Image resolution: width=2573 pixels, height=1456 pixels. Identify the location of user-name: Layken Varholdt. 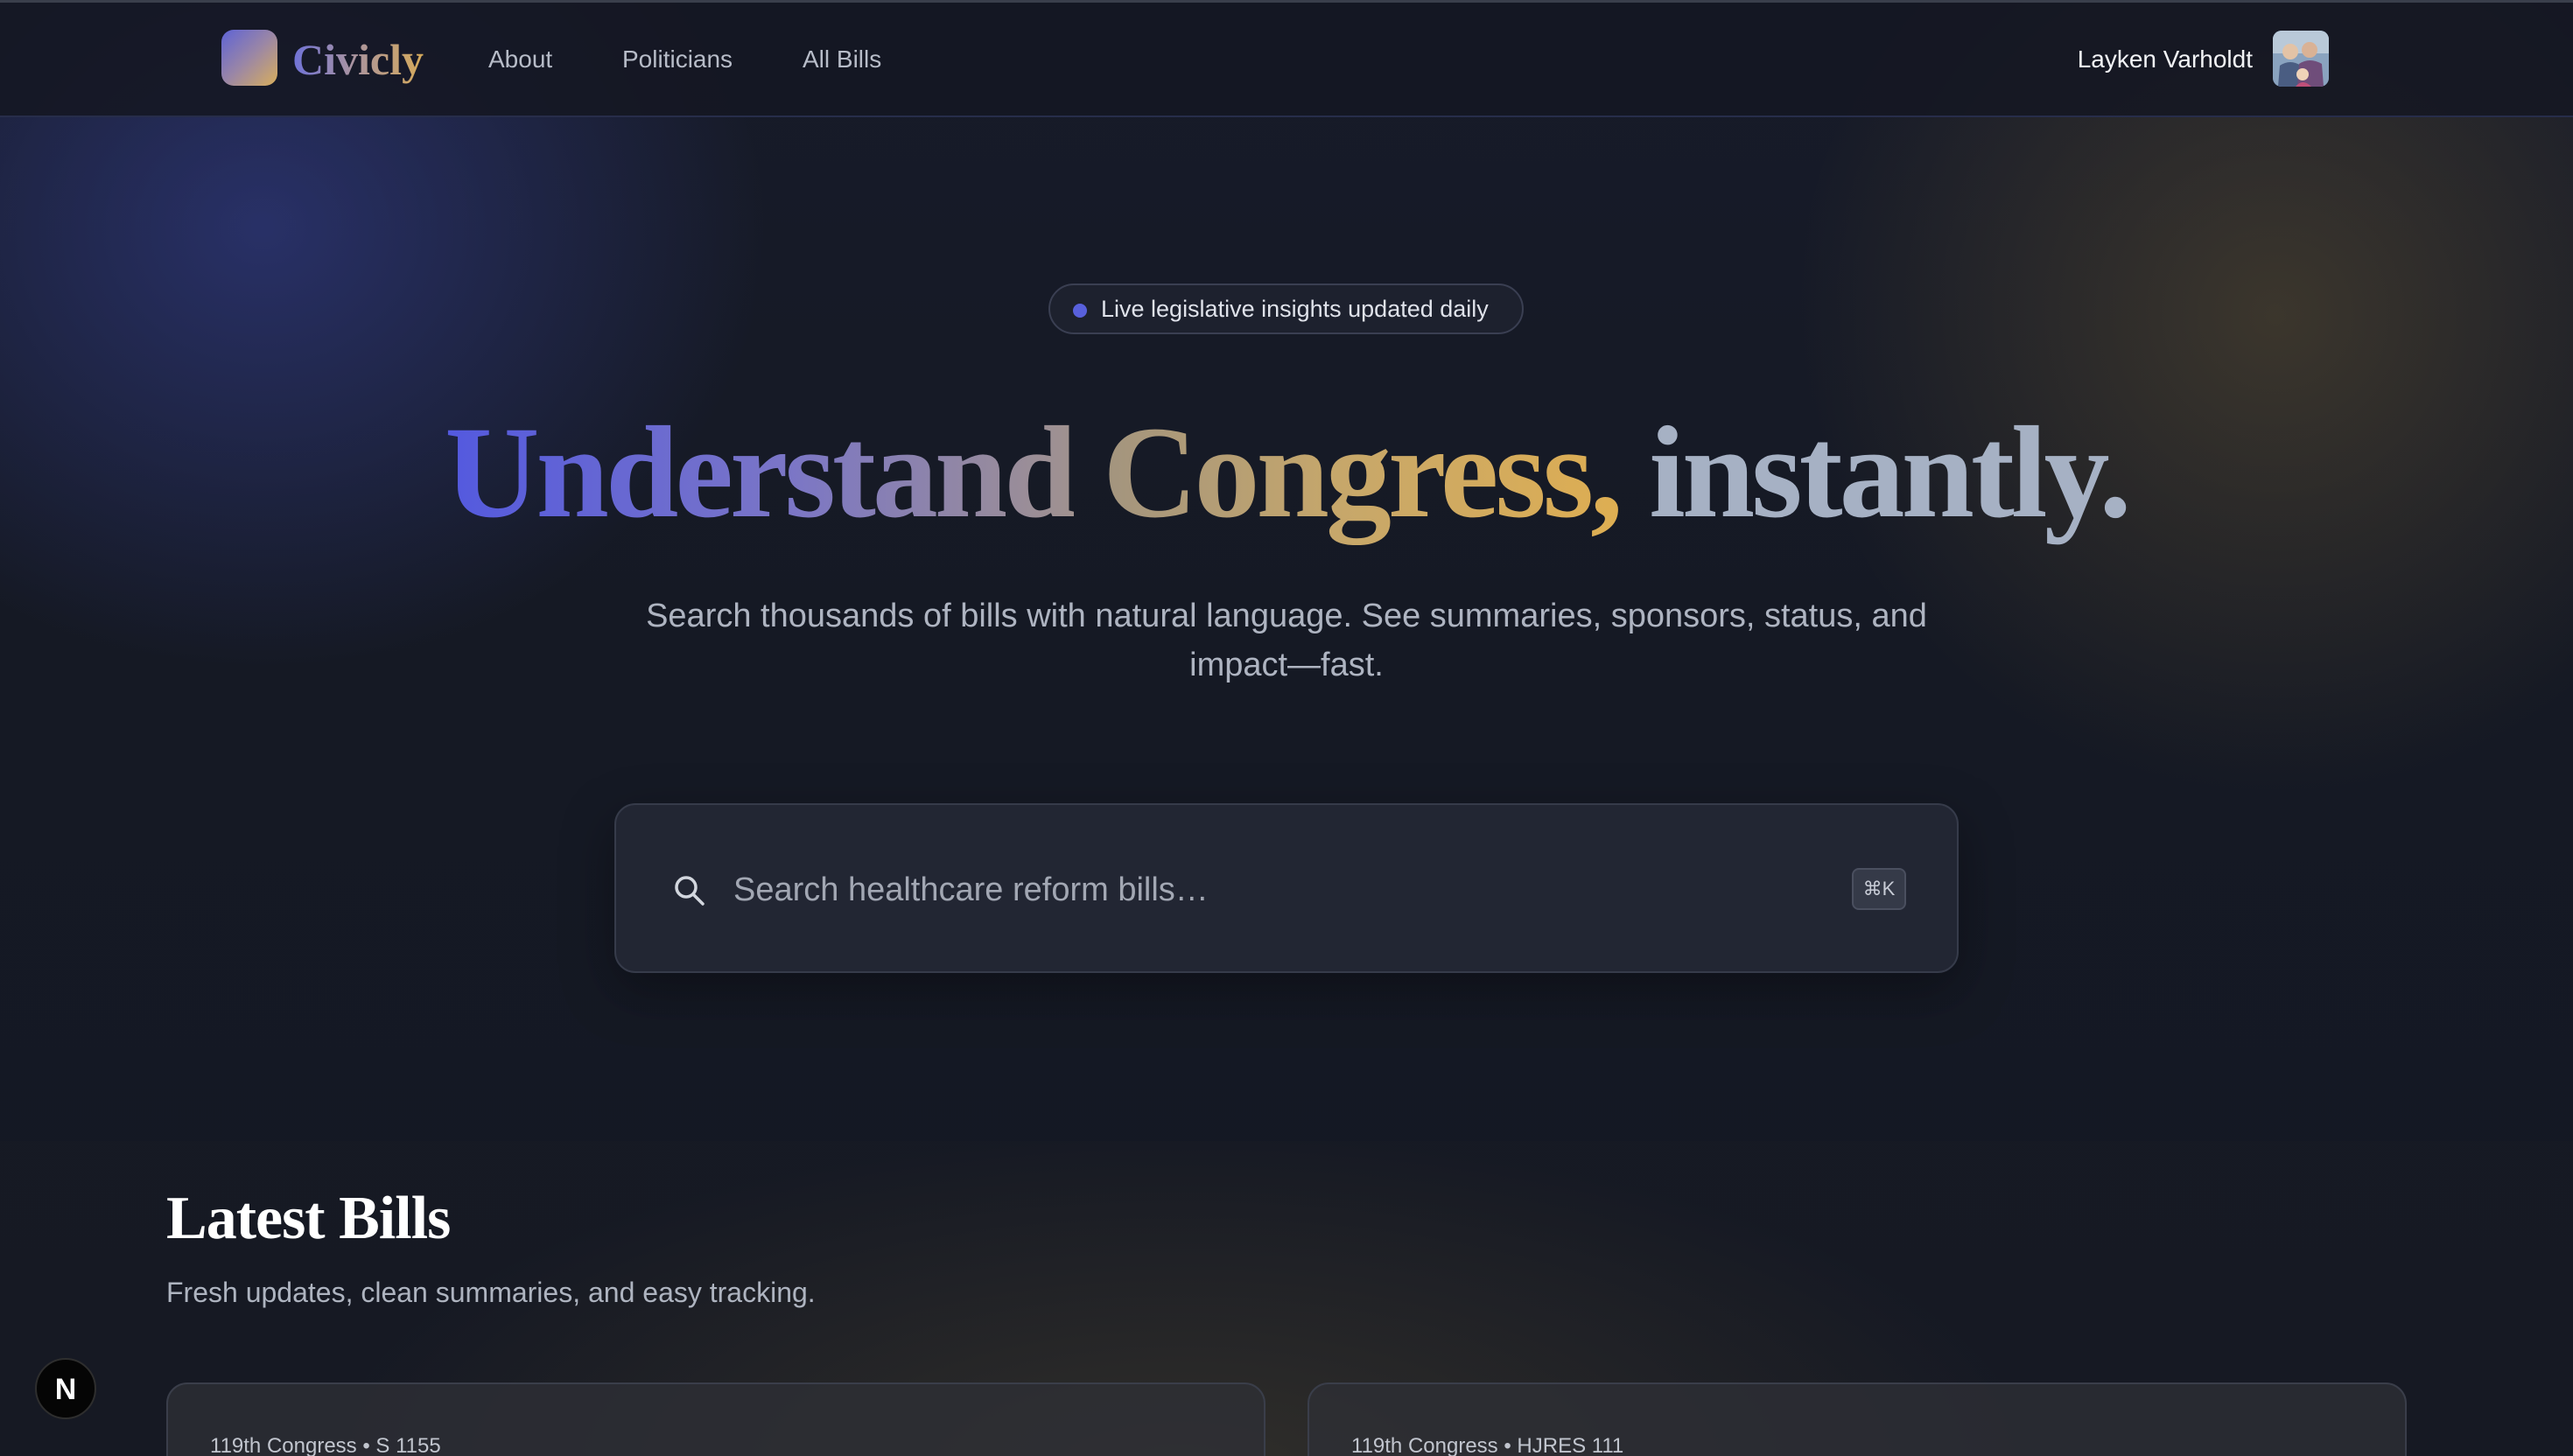
(2165, 59).